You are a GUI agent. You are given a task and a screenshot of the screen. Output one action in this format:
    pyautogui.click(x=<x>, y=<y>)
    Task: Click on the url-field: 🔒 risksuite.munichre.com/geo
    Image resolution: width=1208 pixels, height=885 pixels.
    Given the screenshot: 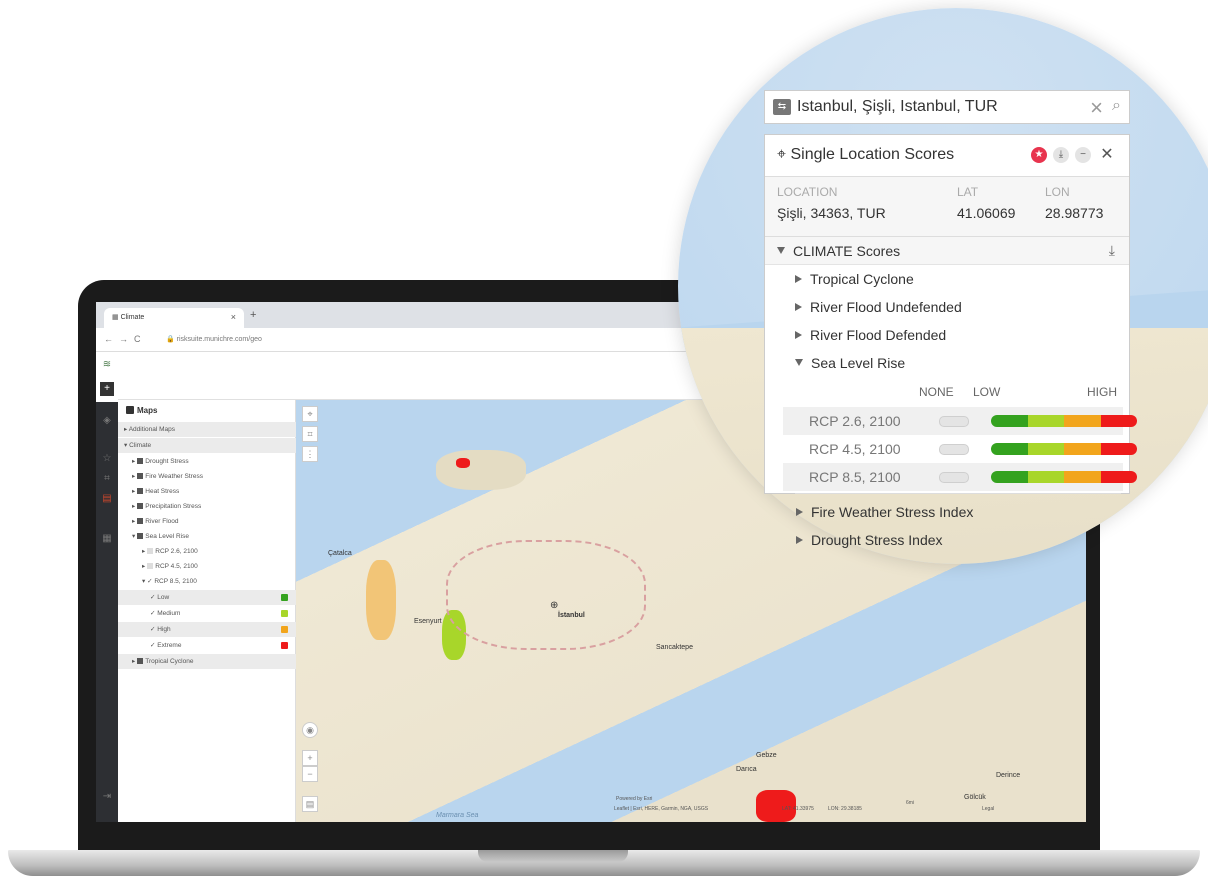 What is the action you would take?
    pyautogui.click(x=214, y=339)
    